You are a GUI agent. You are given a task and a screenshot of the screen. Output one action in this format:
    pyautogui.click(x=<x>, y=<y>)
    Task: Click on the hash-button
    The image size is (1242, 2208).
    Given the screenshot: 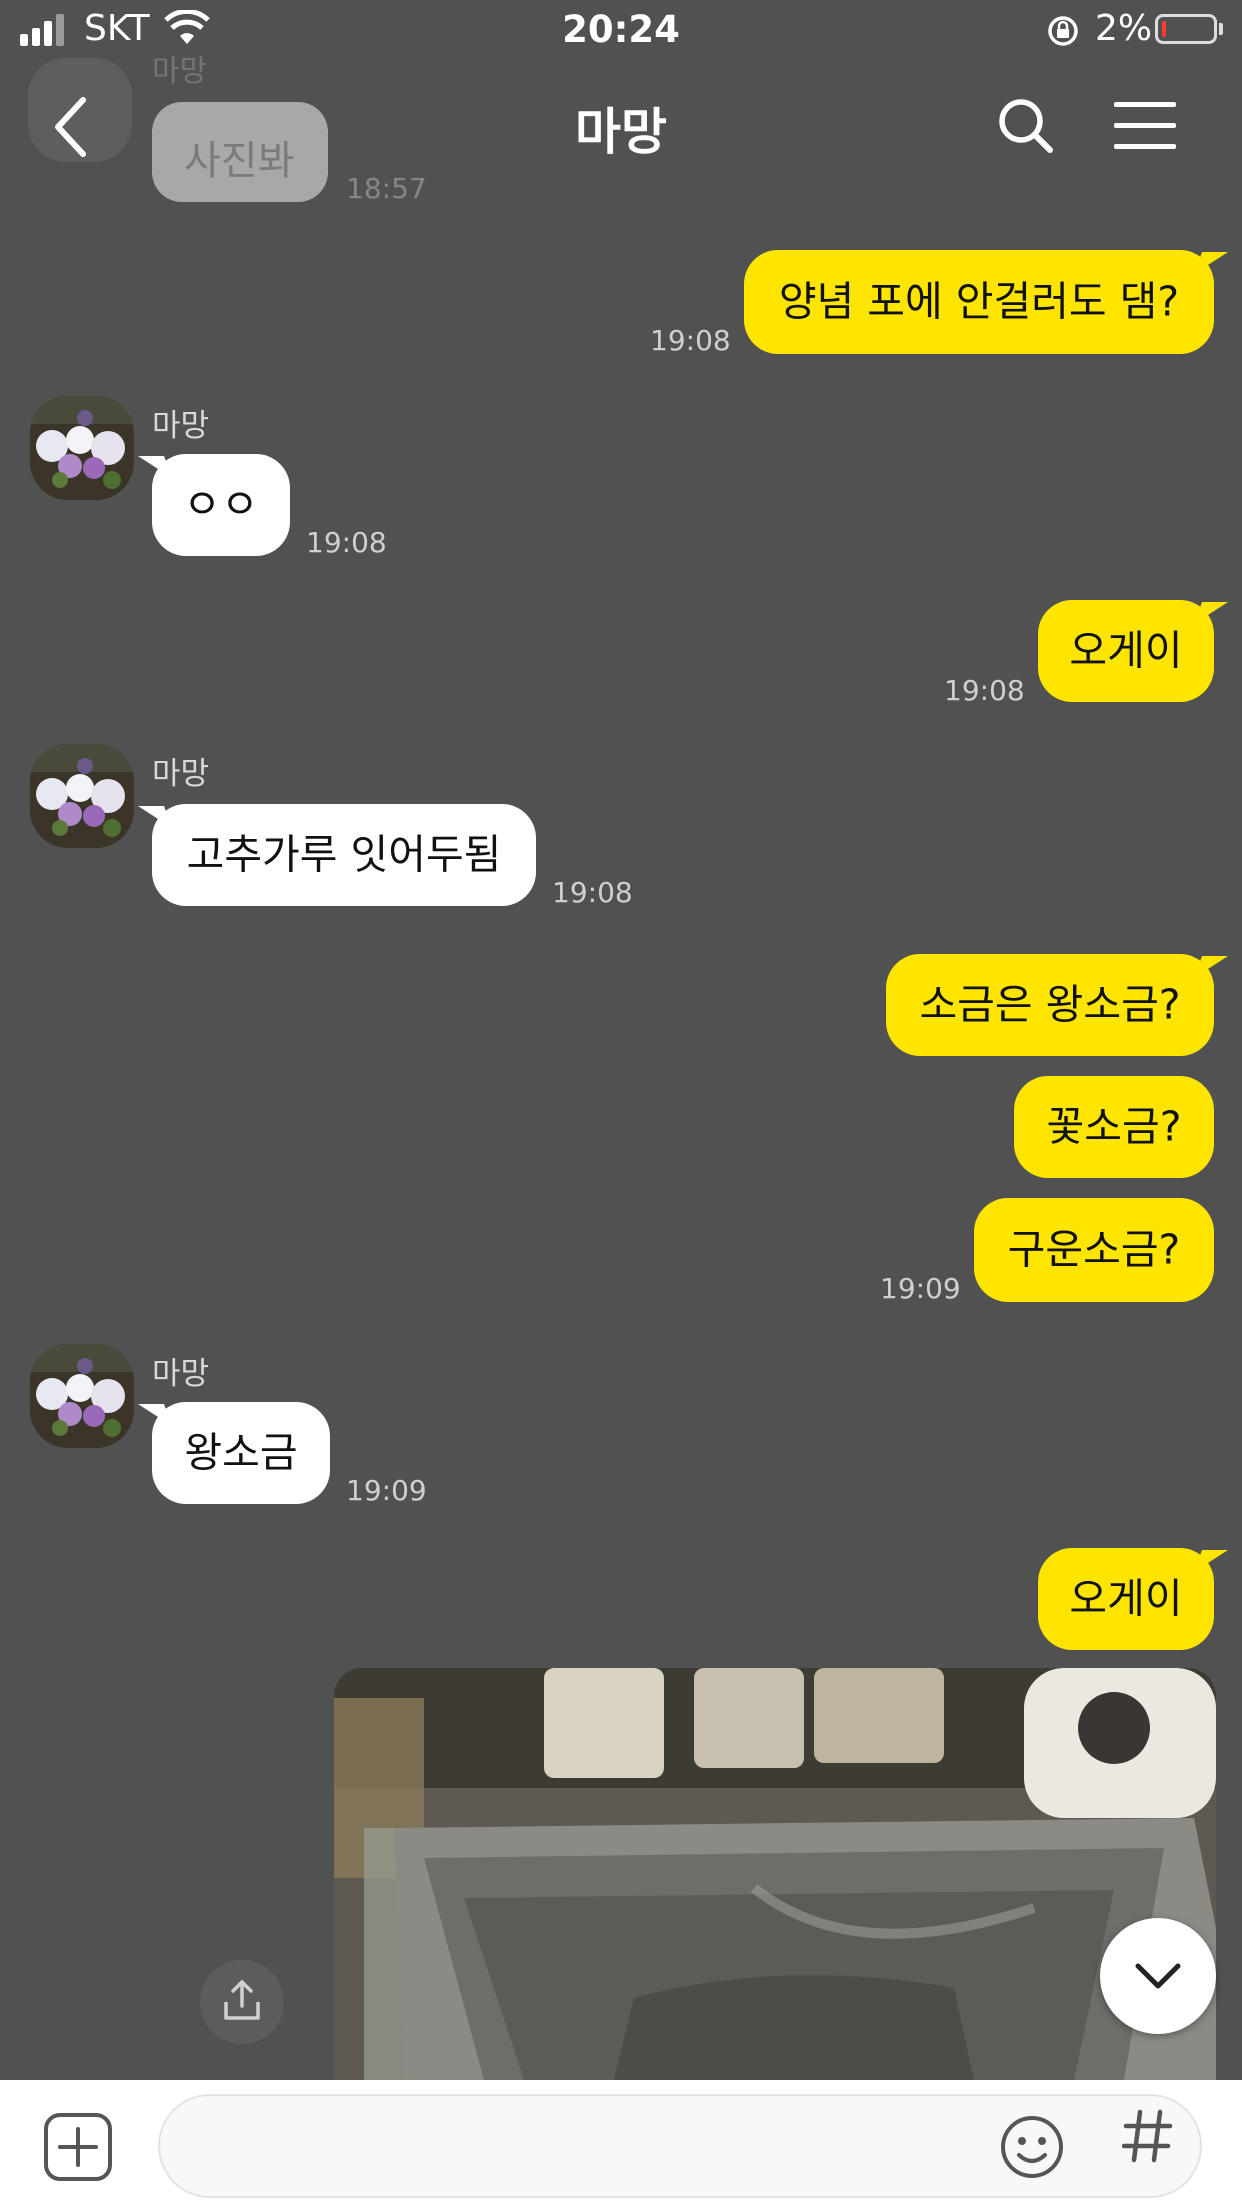 What is the action you would take?
    pyautogui.click(x=1147, y=2143)
    